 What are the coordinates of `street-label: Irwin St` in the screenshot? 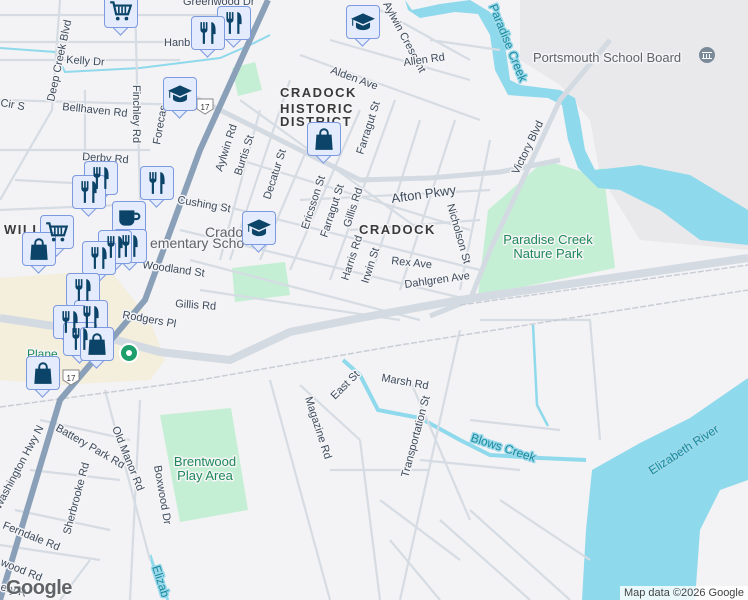 It's located at (370, 265).